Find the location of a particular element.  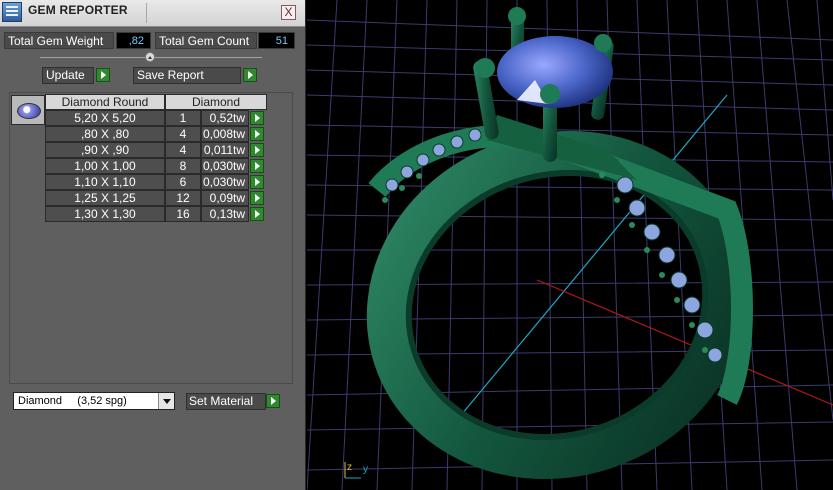

gem-count: 1 is located at coordinates (183, 118).